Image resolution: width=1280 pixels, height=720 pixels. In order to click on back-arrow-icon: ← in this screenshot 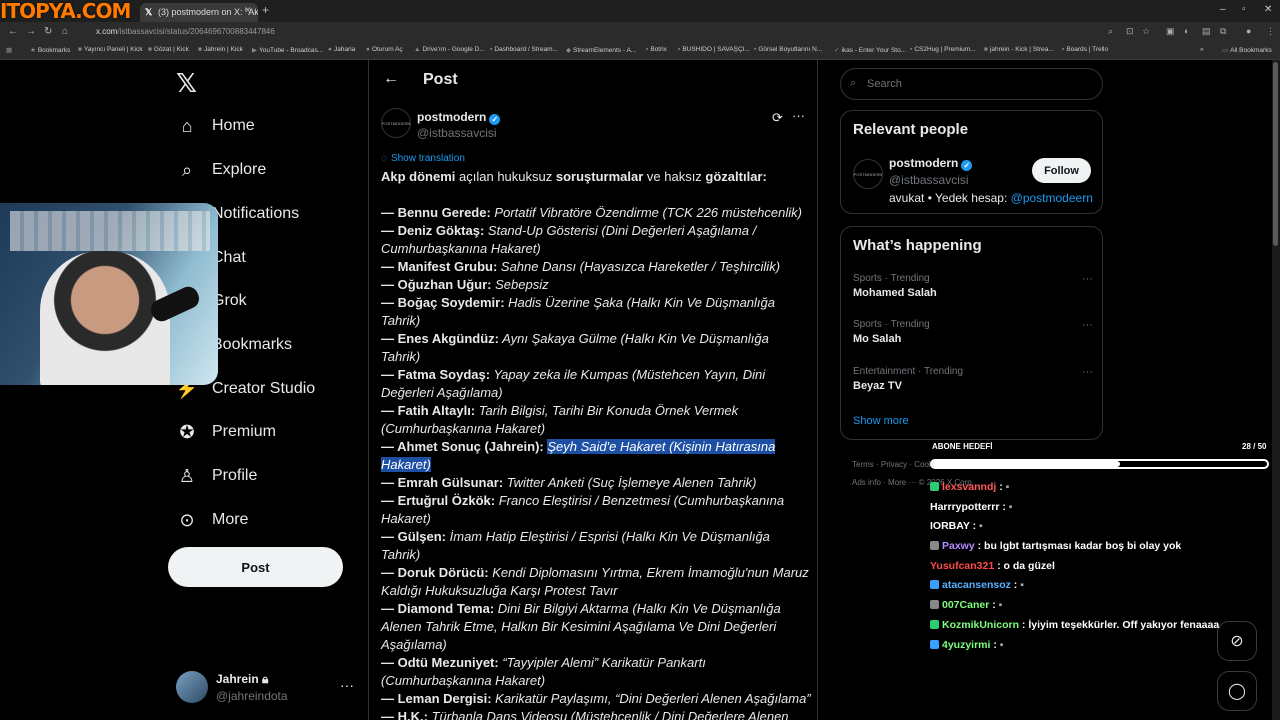, I will do `click(391, 79)`.